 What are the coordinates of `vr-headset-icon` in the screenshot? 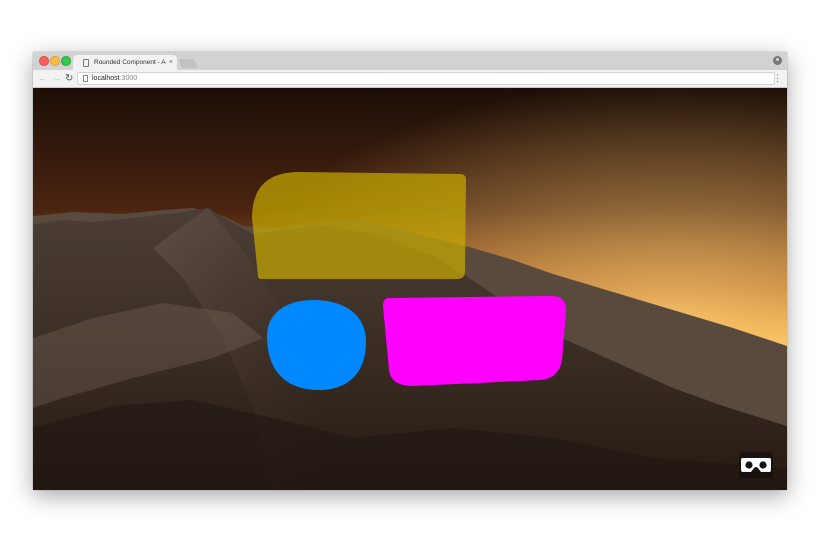 It's located at (756, 465).